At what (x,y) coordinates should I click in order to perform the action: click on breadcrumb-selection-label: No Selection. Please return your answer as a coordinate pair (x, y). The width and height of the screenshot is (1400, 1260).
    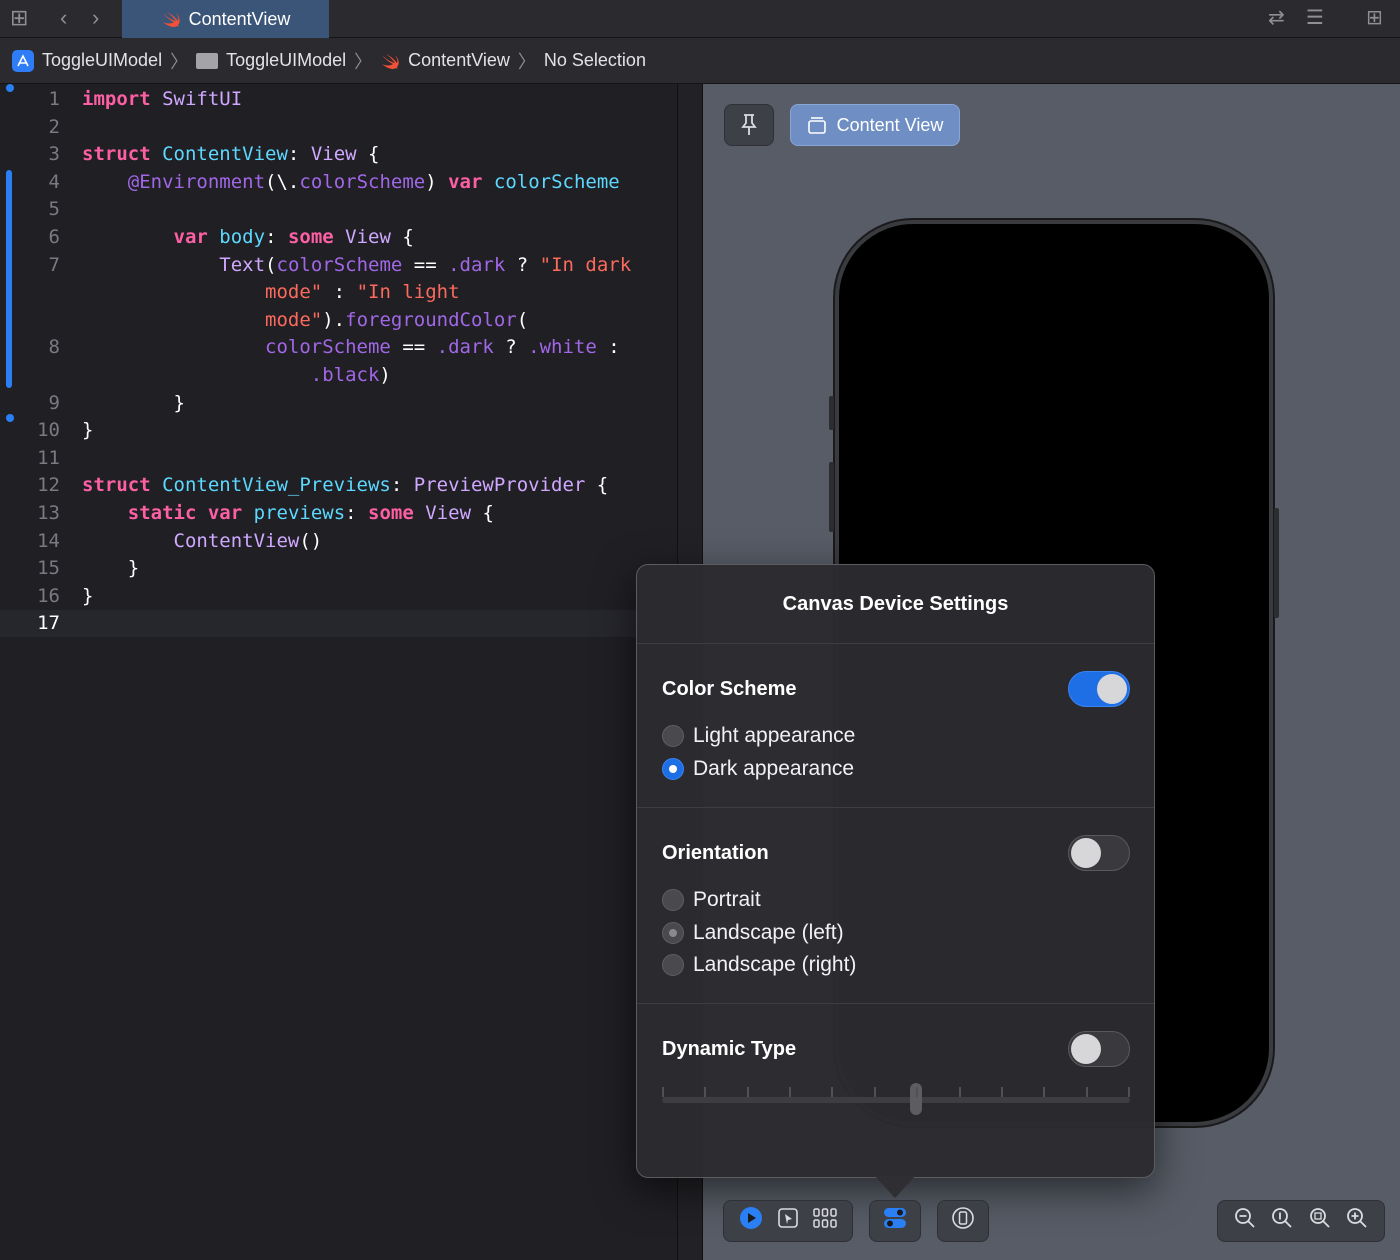
    Looking at the image, I should click on (594, 60).